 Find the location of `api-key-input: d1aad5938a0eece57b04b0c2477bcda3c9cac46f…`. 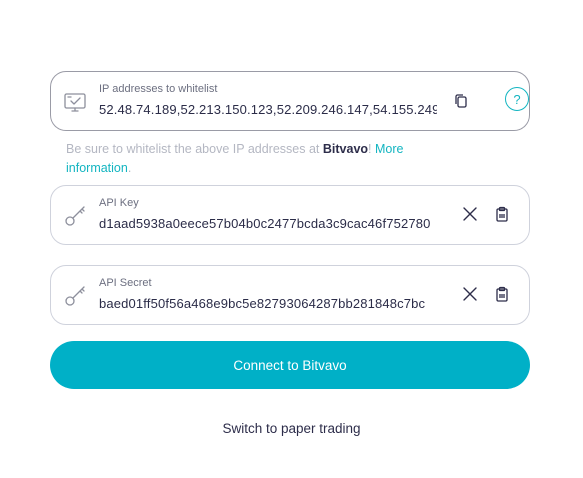

api-key-input: d1aad5938a0eece57b04b0c2477bcda3c9cac46f… is located at coordinates (272, 223).